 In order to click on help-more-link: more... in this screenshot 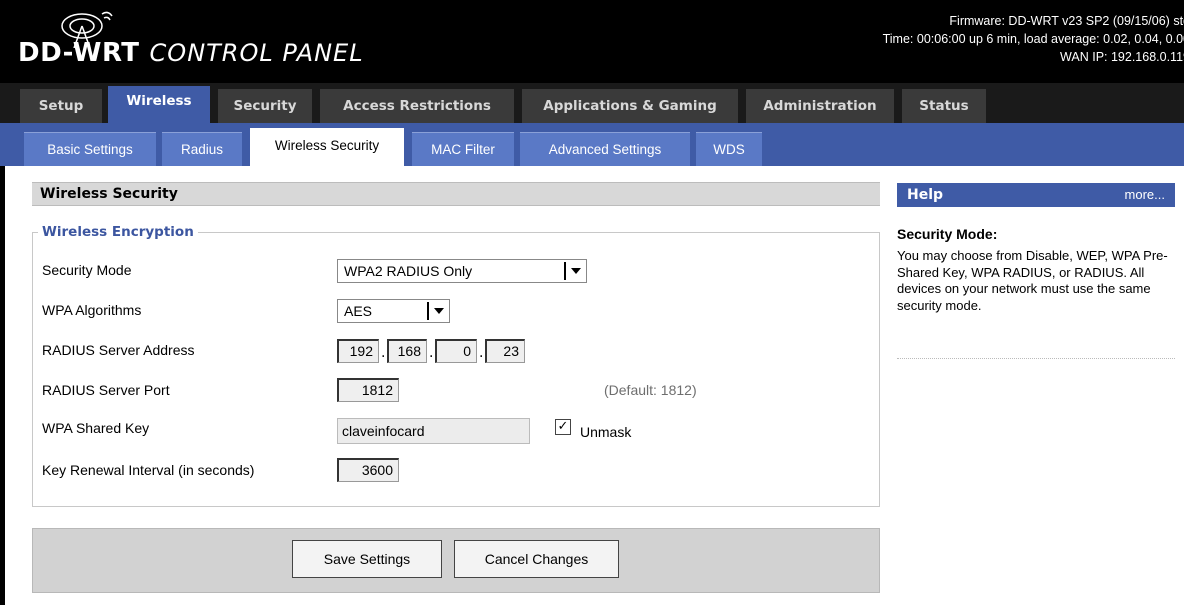, I will do `click(1145, 195)`.